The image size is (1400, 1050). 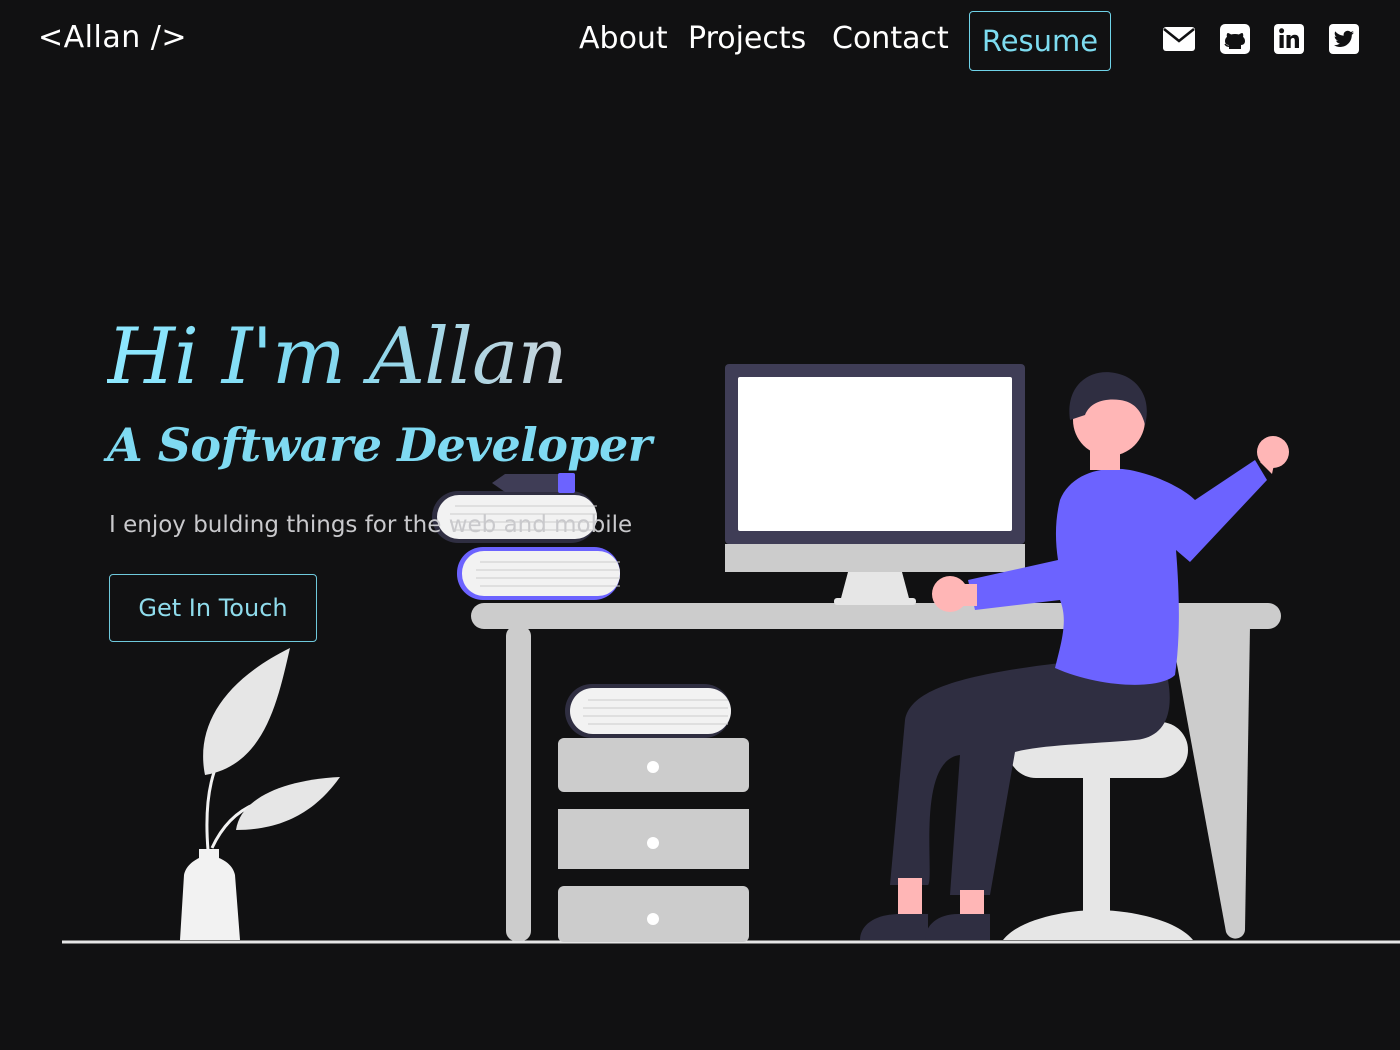 What do you see at coordinates (1098, 831) in the screenshot?
I see `stool-illustration` at bounding box center [1098, 831].